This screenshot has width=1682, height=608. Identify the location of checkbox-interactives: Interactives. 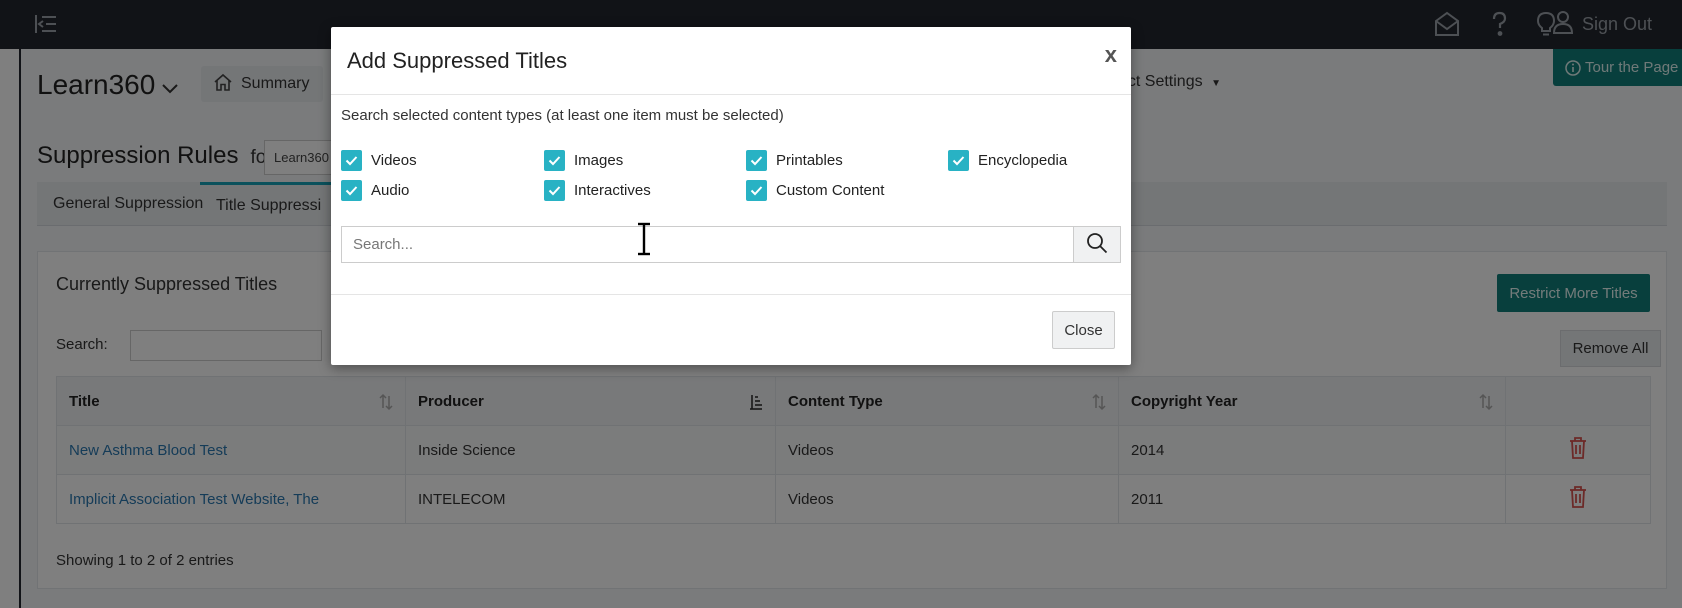
(597, 190).